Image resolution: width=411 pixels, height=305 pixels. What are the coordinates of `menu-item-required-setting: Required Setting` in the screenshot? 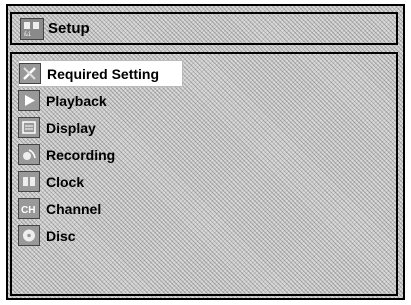 It's located at (100, 73).